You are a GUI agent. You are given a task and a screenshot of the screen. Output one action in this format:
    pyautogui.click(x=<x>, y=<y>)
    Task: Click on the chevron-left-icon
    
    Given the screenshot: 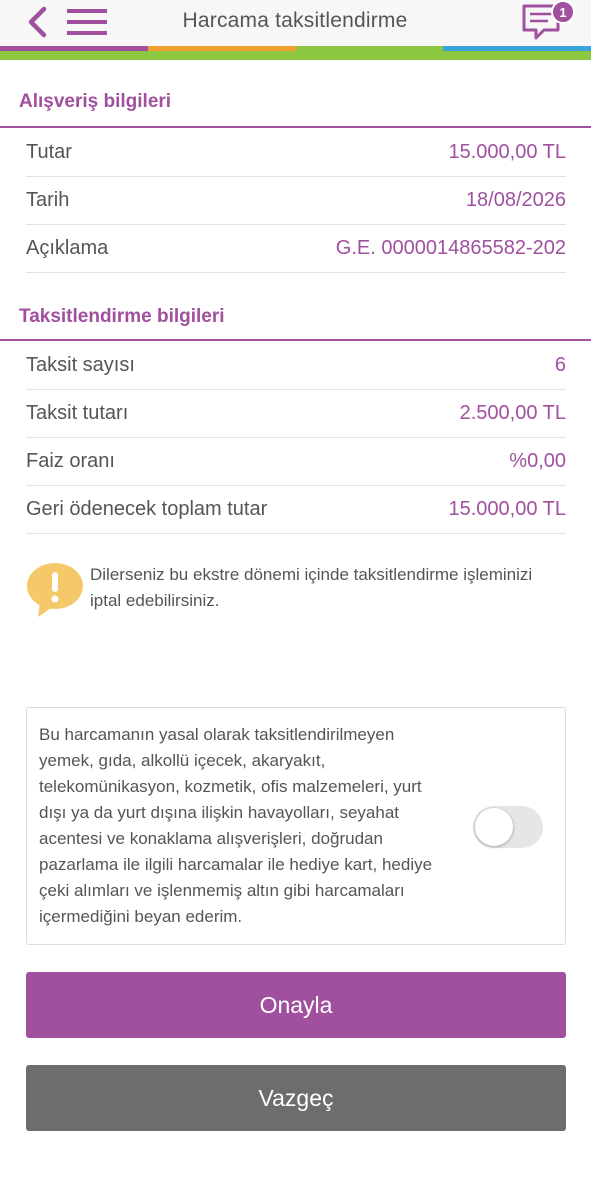 What is the action you would take?
    pyautogui.click(x=37, y=22)
    